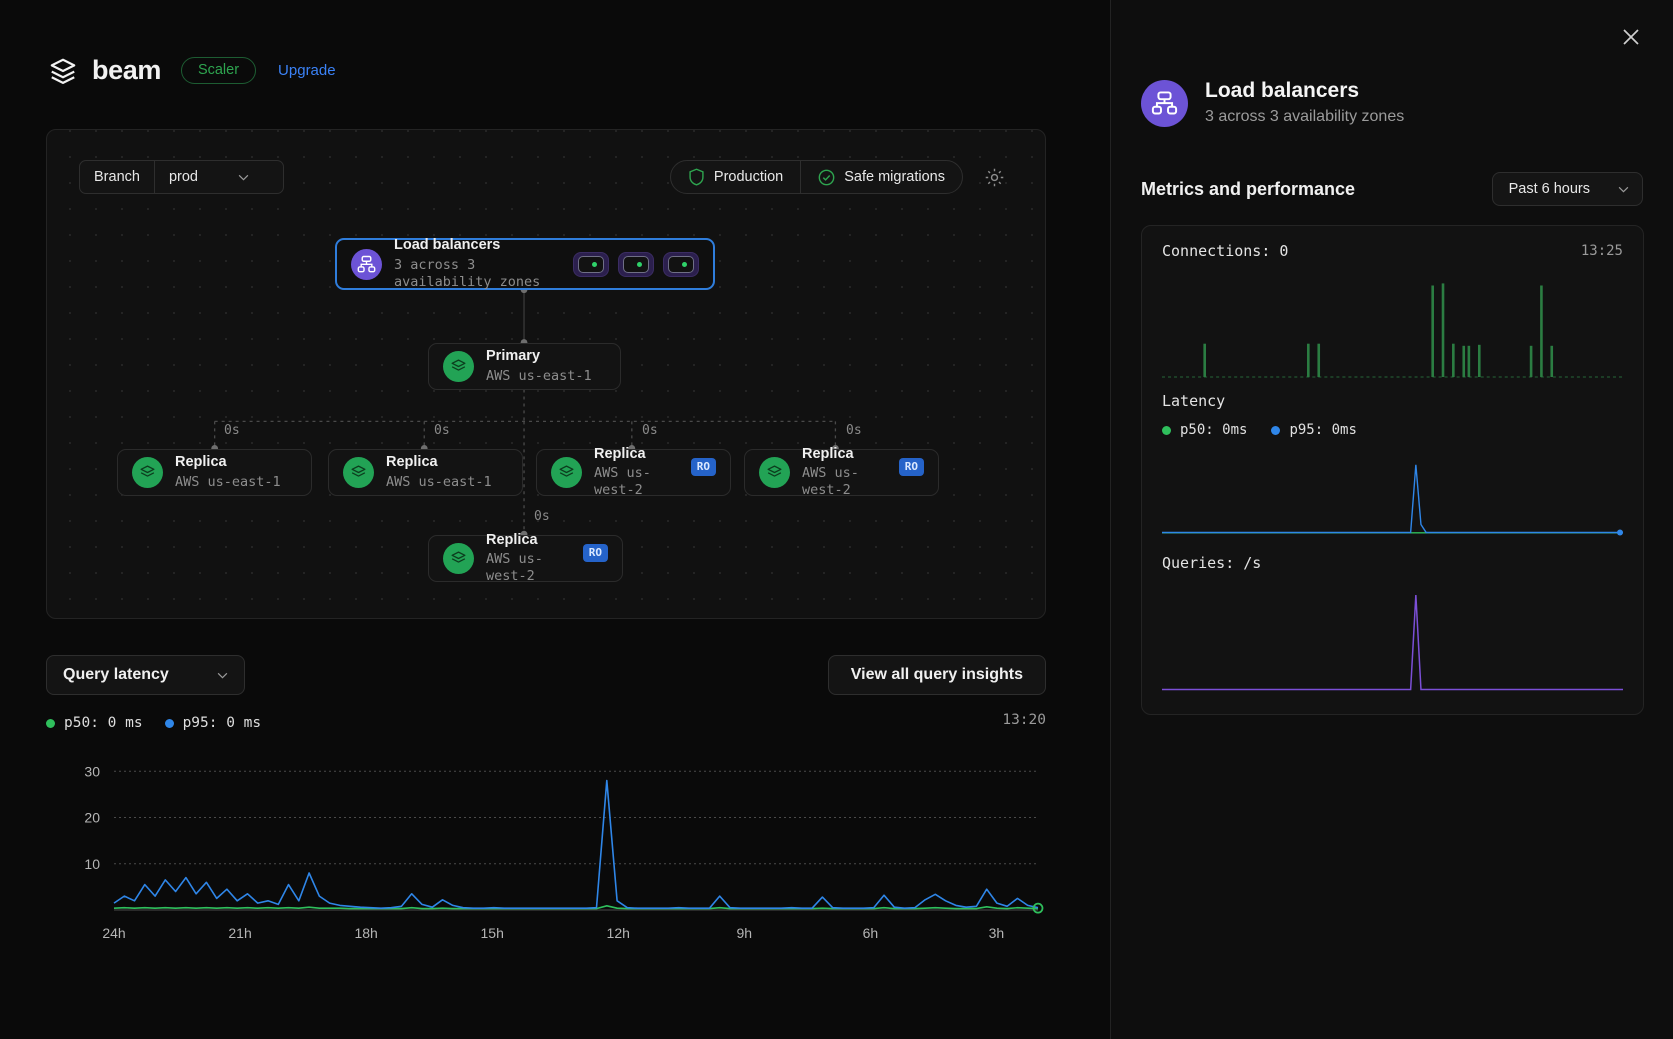 The width and height of the screenshot is (1673, 1039). What do you see at coordinates (492, 933) in the screenshot?
I see `svg-text: 15h` at bounding box center [492, 933].